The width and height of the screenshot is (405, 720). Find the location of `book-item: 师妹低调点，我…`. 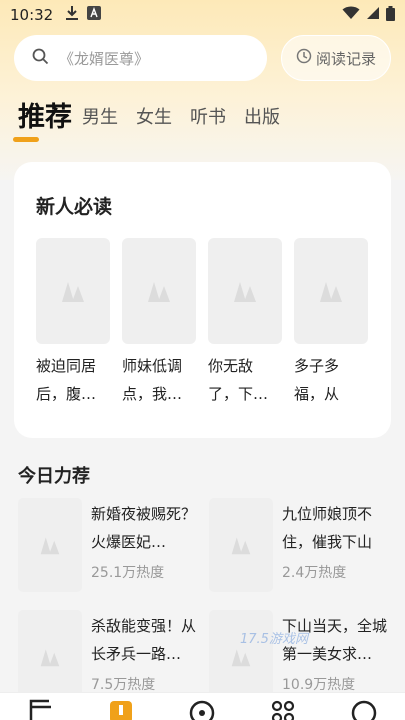

book-item: 师妹低调点，我… is located at coordinates (159, 323).